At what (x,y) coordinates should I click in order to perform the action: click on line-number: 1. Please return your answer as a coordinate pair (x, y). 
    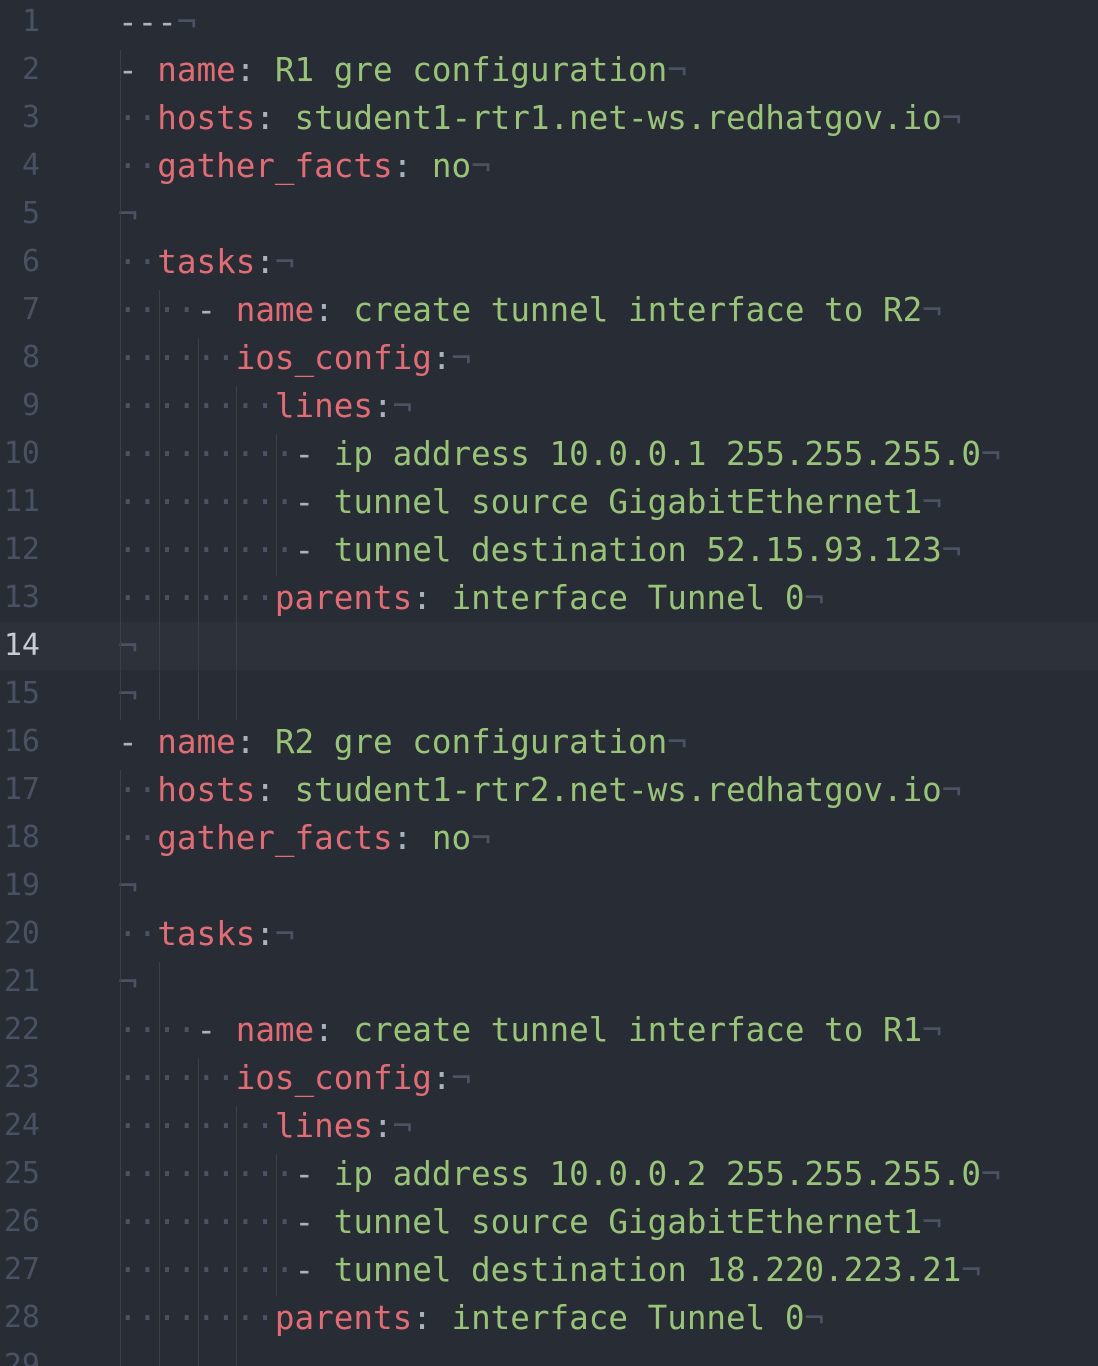
    Looking at the image, I should click on (30, 21).